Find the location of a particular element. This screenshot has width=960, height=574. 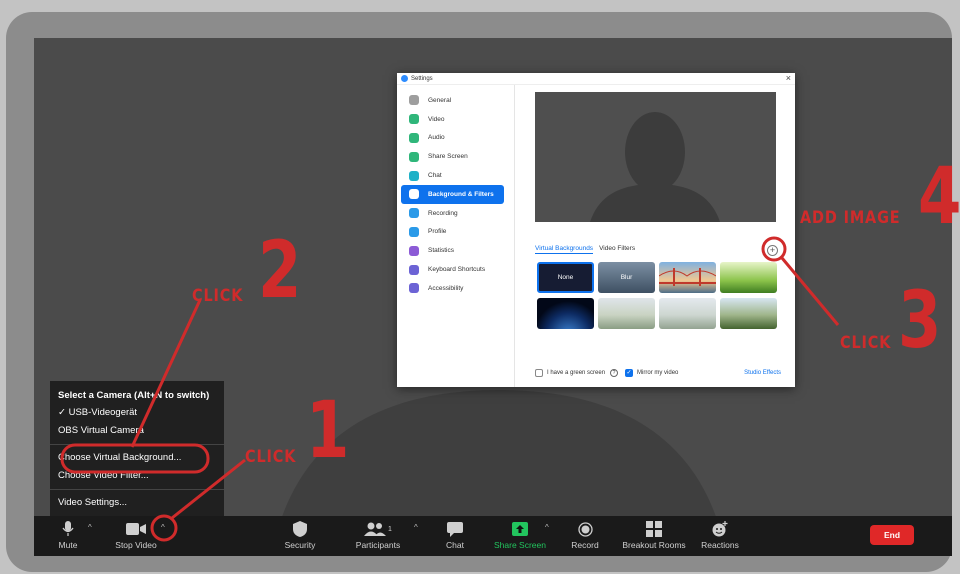

settings-title: Settings is located at coordinates (422, 78).